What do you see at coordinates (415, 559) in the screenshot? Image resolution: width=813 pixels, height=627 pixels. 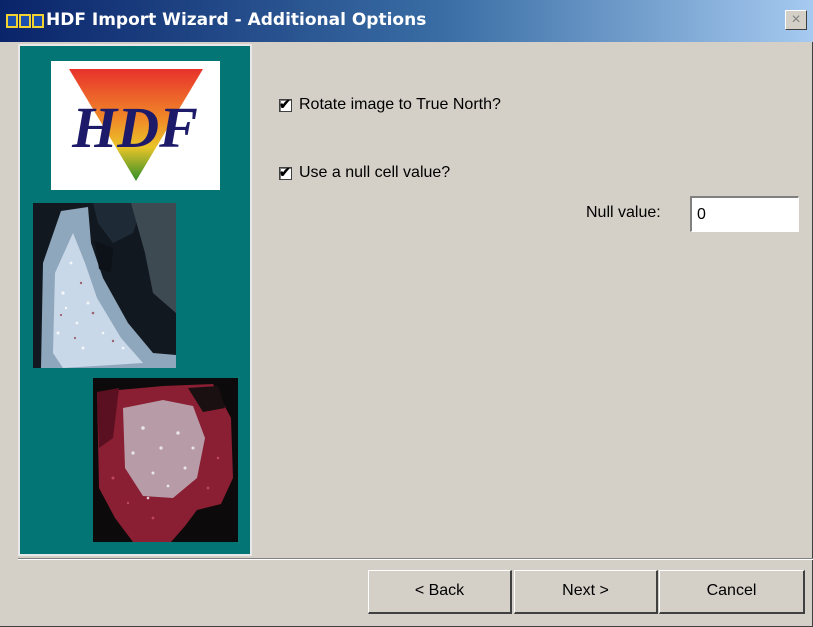 I see `button-divider` at bounding box center [415, 559].